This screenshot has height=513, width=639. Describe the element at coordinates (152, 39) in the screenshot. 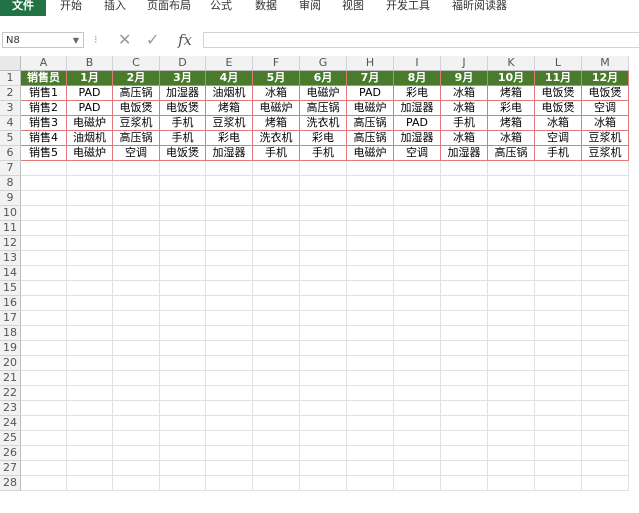

I see `confirm-icon: ✓` at that location.